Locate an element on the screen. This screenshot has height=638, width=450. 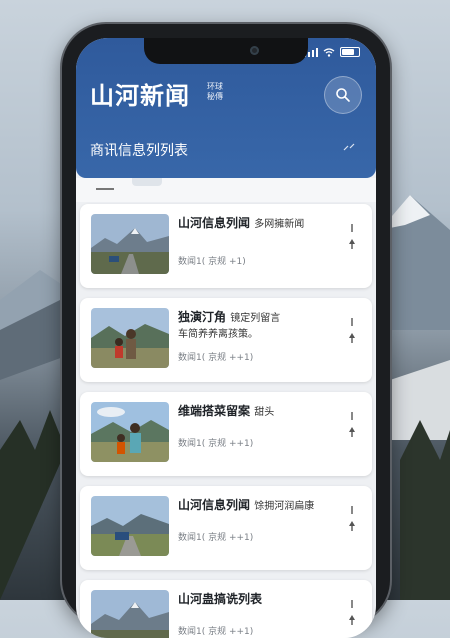
app-logo-subtitle: 环球 秘傳 is located at coordinates (215, 91).